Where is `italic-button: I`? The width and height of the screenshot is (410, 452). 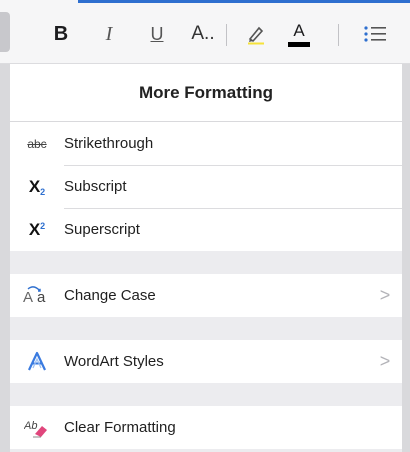 italic-button: I is located at coordinates (109, 34).